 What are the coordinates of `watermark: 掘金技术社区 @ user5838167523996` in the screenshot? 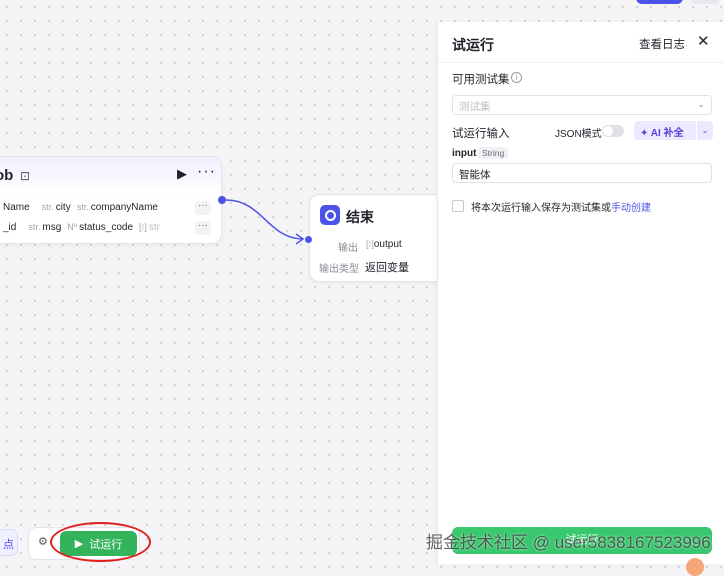 It's located at (568, 542).